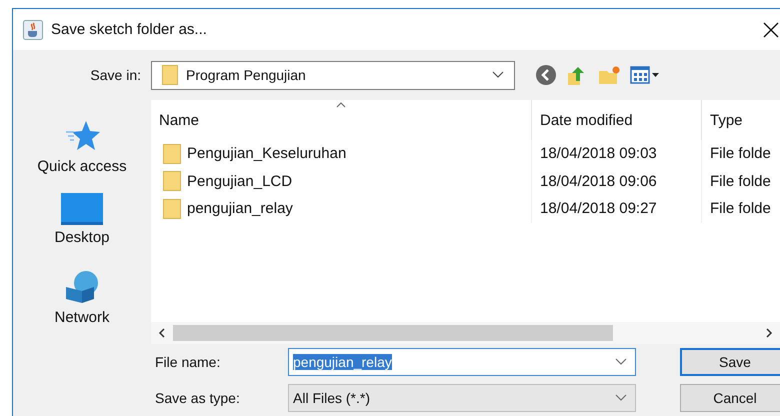 The width and height of the screenshot is (780, 416). I want to click on file-name-cell: pengujian_relay, so click(240, 209).